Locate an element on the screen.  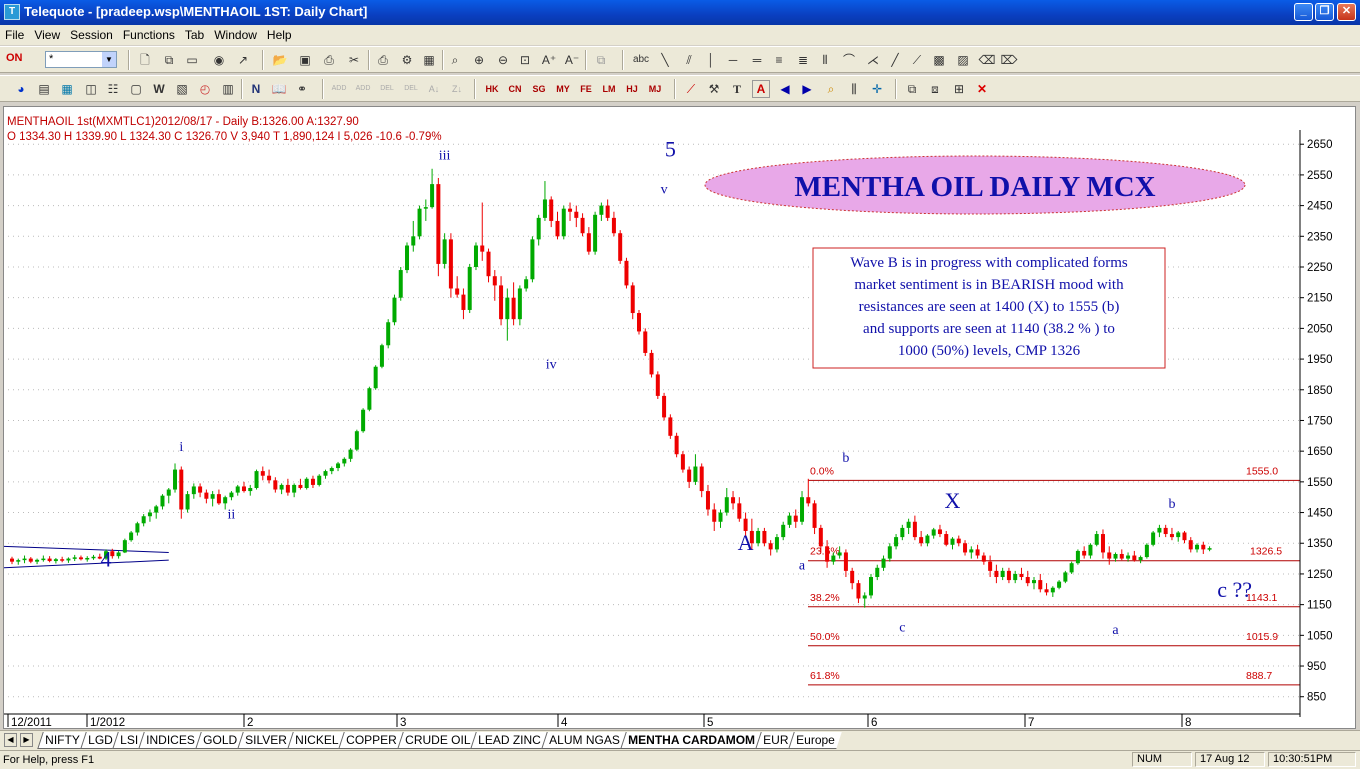
menu-functions: Functions is located at coordinates (149, 35).